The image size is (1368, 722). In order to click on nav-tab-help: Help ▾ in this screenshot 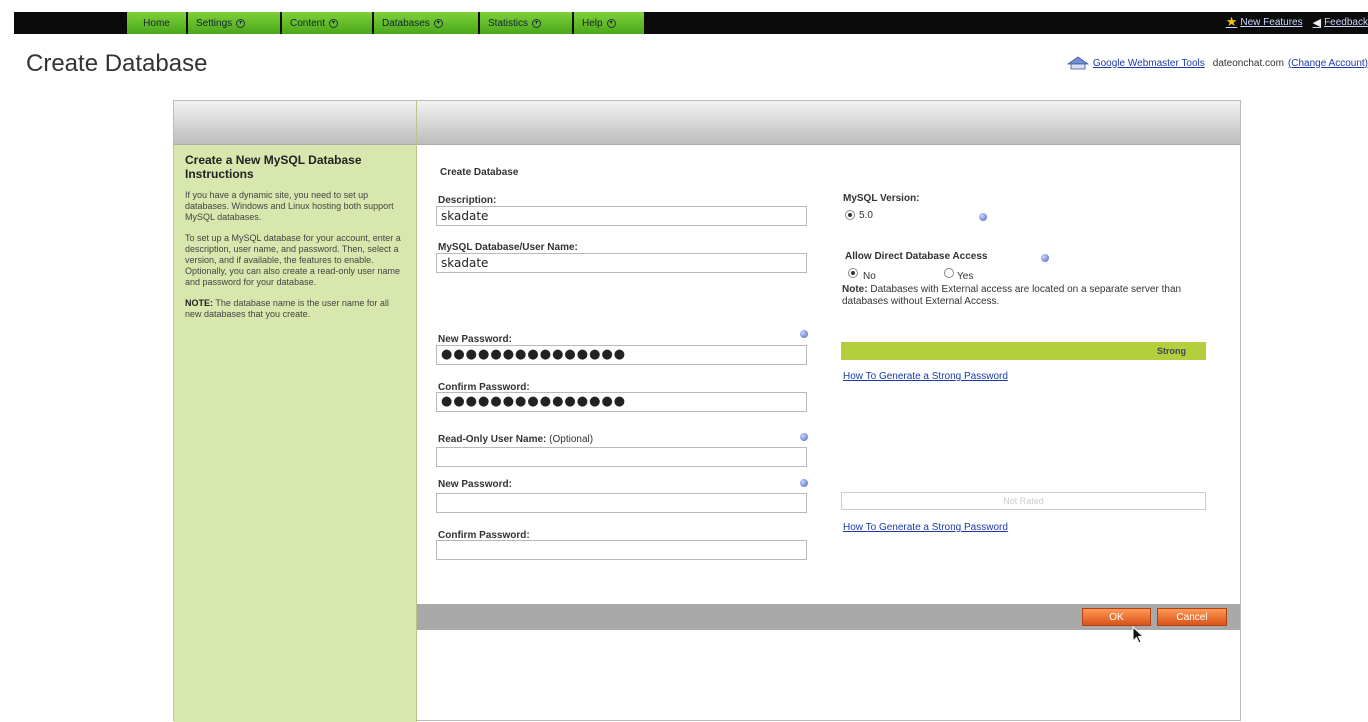, I will do `click(610, 23)`.